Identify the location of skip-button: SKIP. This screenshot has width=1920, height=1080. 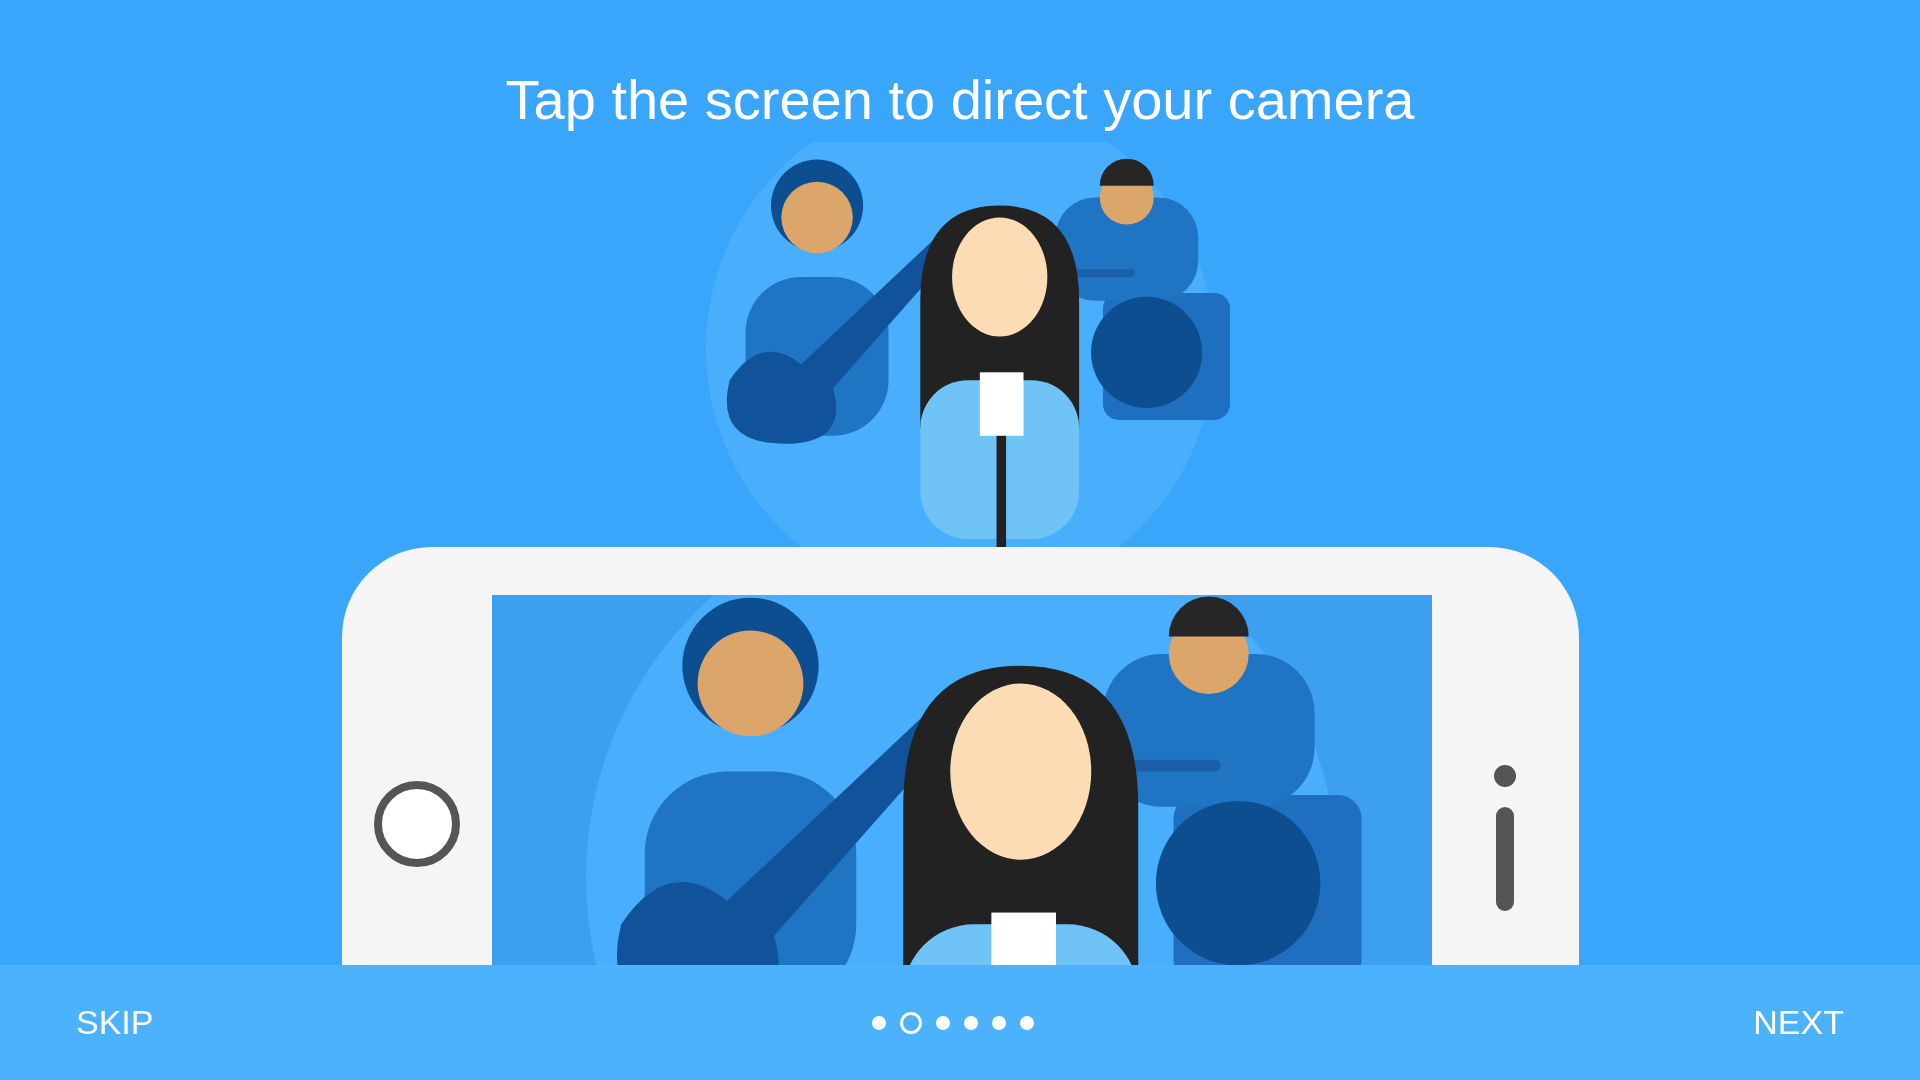
(115, 1022).